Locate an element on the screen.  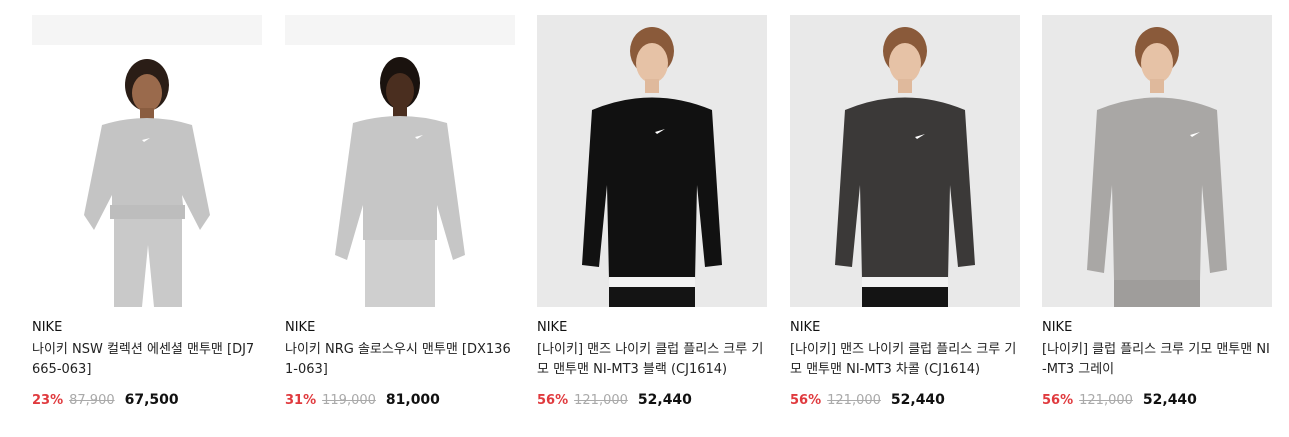
discount-rate: 31% is located at coordinates (301, 400).